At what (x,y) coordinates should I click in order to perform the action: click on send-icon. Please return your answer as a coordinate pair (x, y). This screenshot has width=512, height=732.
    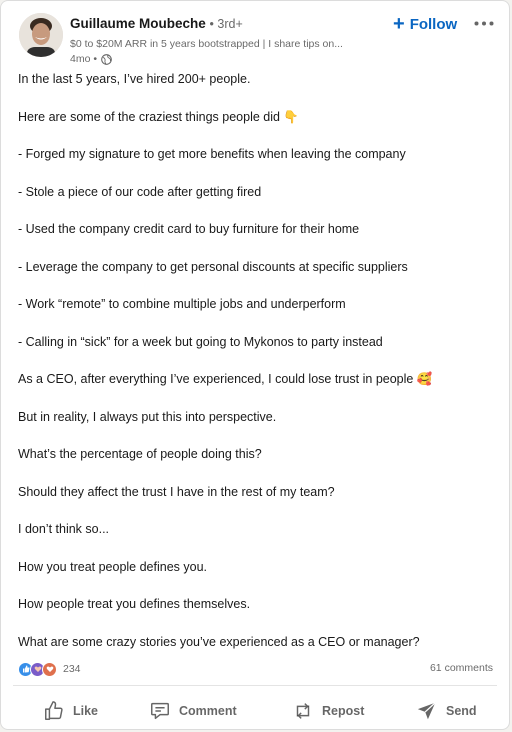
    Looking at the image, I should click on (426, 711).